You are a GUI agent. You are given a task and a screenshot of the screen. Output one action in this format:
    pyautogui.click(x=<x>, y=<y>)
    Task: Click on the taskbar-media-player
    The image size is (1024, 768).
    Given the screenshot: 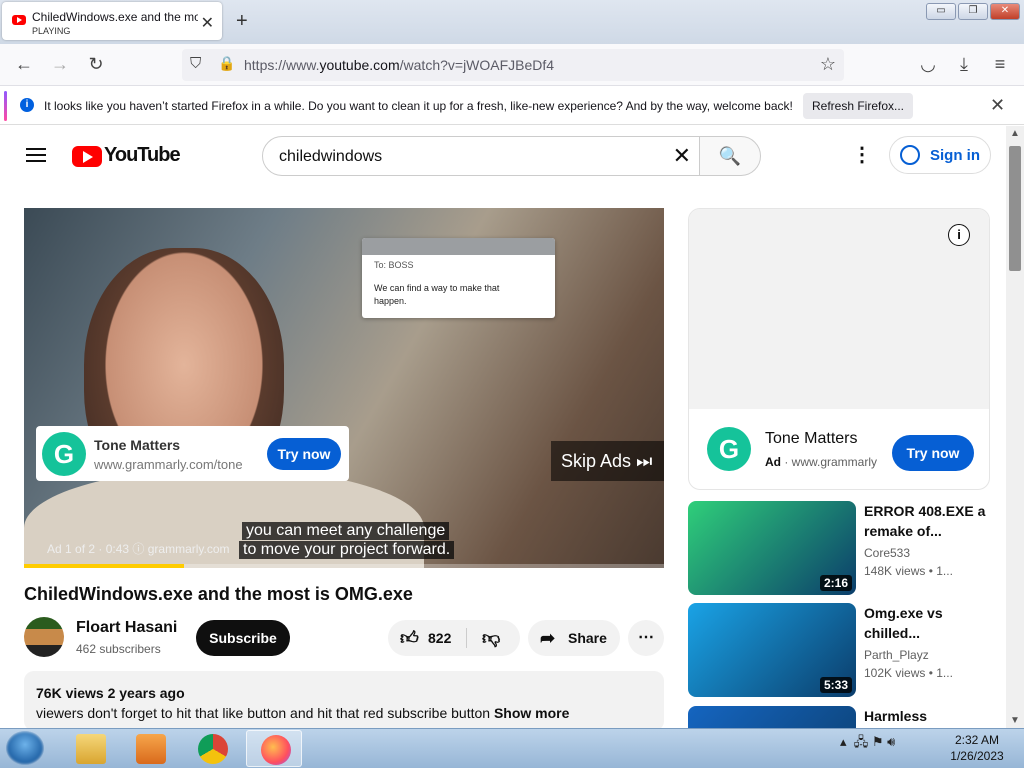 What is the action you would take?
    pyautogui.click(x=150, y=748)
    